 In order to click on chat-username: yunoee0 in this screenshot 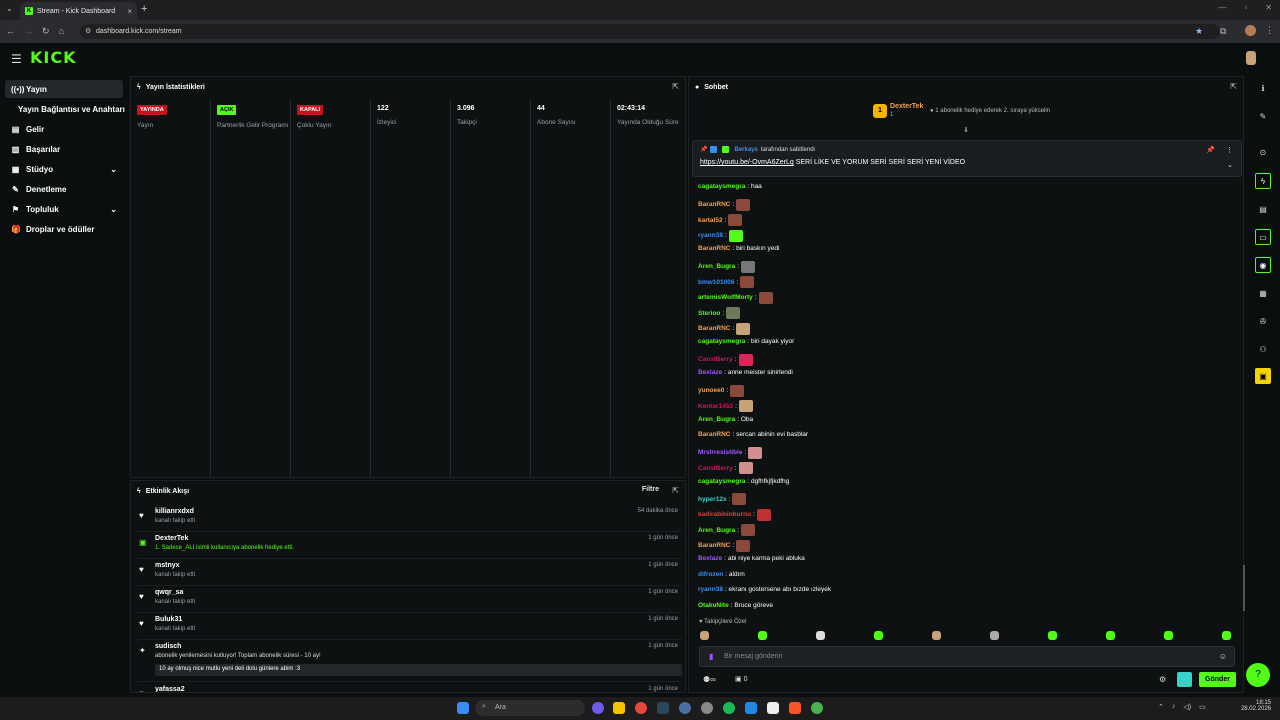, I will do `click(711, 390)`.